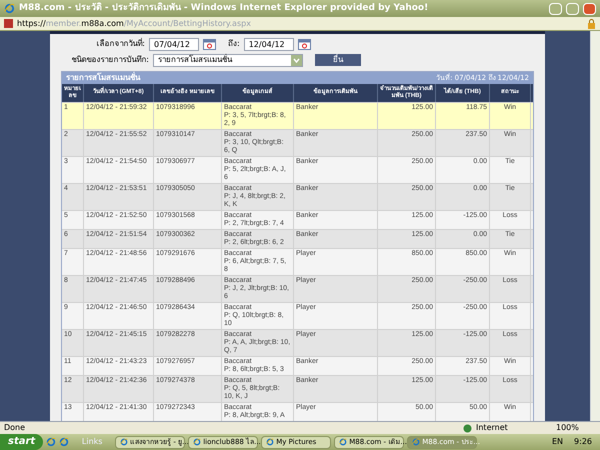  What do you see at coordinates (224, 8) in the screenshot?
I see `window-title: M88.com - ประวัติ - ประวัติการเดิมพัน - Windows Internet Explorer provided by Yahoo!` at bounding box center [224, 8].